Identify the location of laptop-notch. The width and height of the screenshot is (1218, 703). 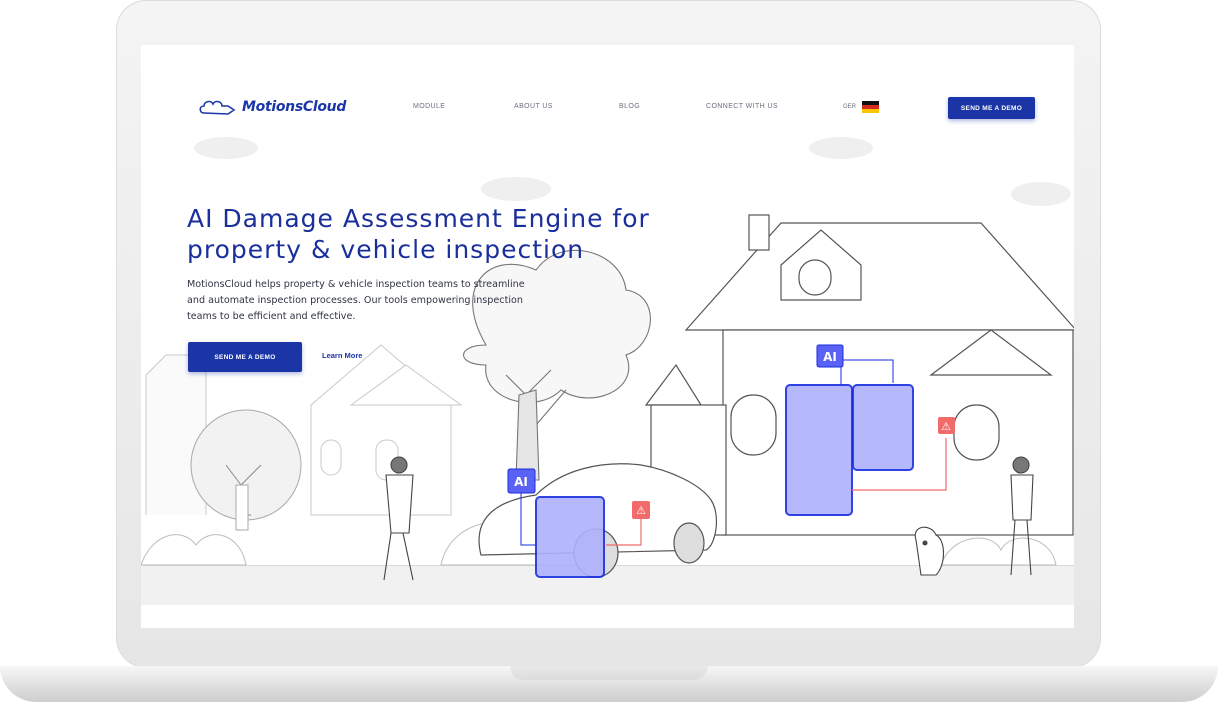
(609, 673).